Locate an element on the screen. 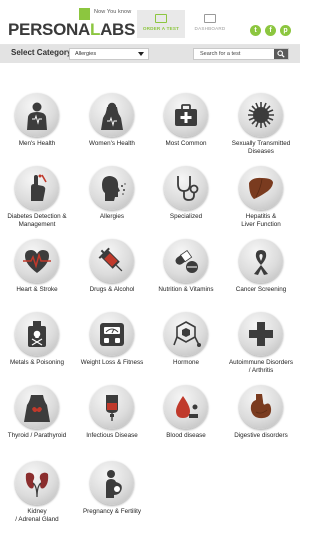  stethoscope-icon is located at coordinates (188, 188).